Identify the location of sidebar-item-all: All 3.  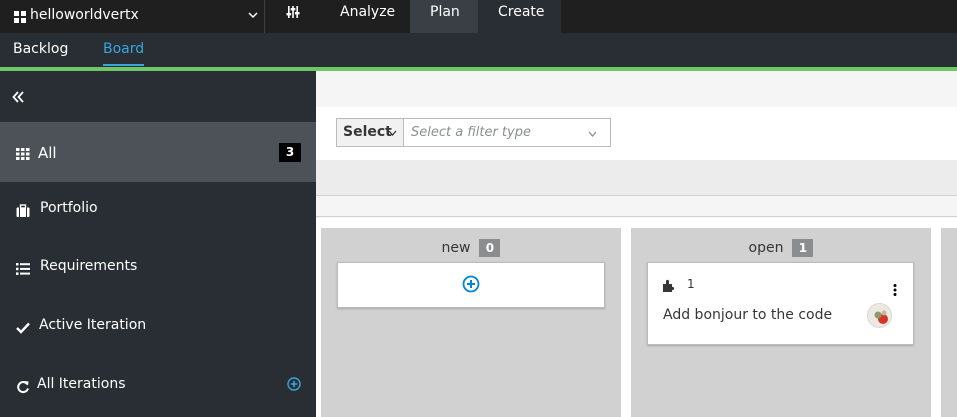
(158, 152).